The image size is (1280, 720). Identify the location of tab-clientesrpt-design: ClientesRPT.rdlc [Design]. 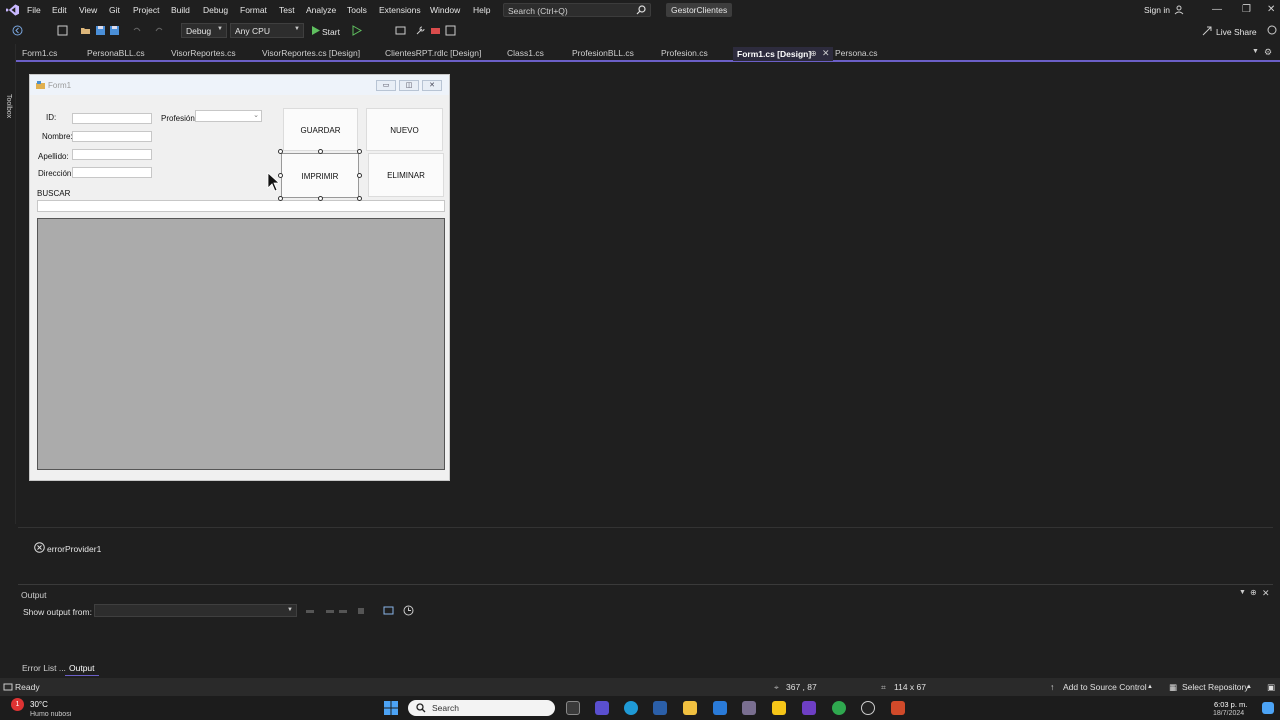
(433, 53).